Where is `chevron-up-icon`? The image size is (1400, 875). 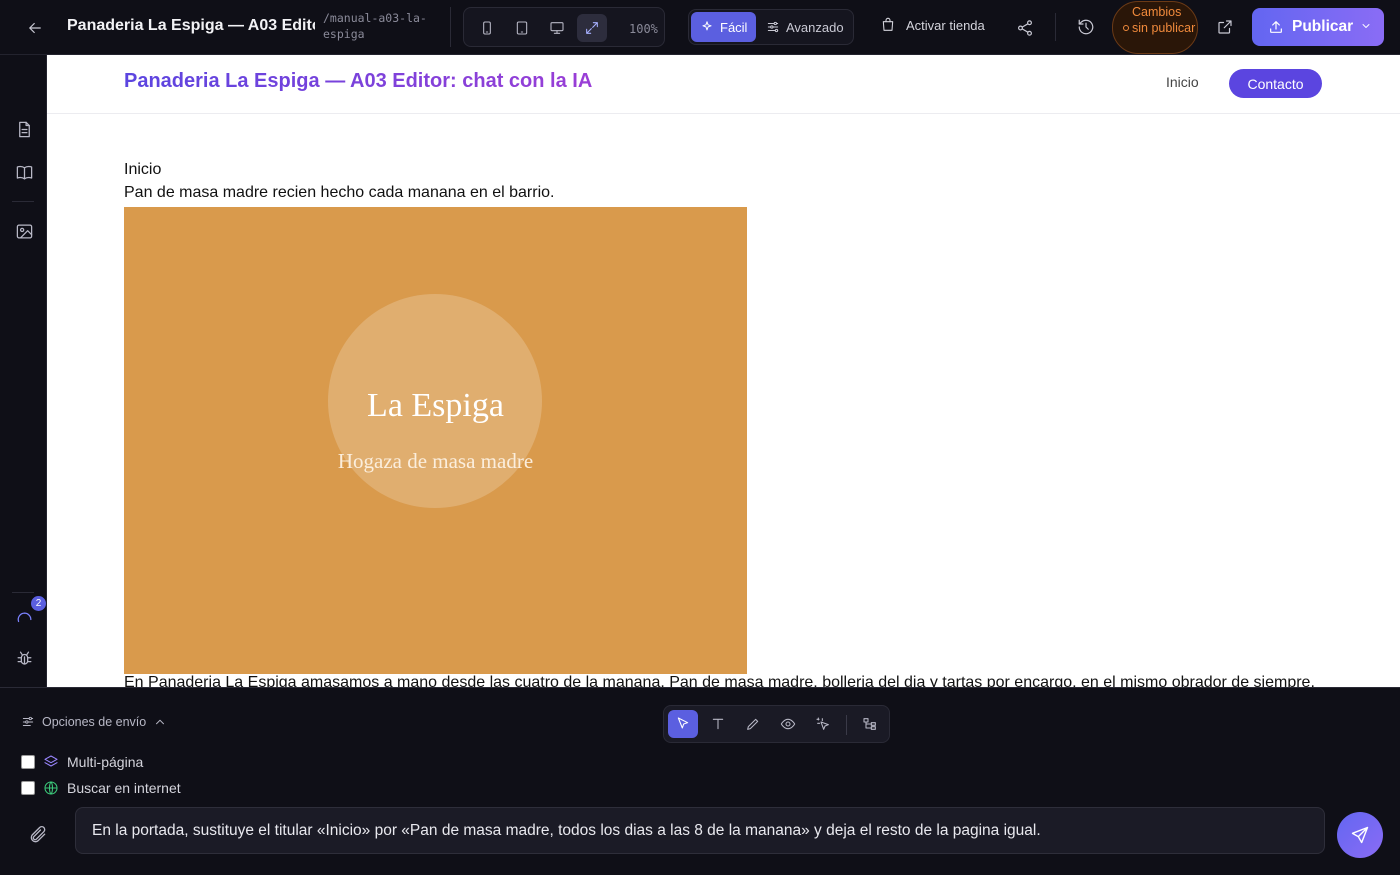 chevron-up-icon is located at coordinates (160, 722).